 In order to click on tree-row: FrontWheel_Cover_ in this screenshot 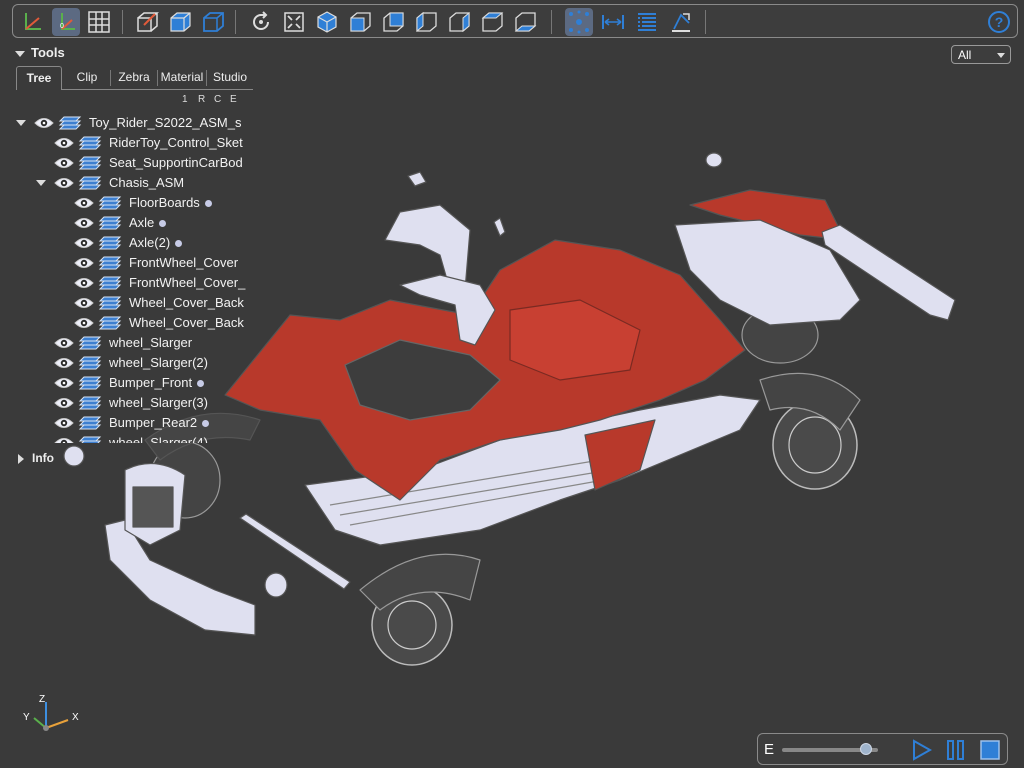, I will do `click(132, 283)`.